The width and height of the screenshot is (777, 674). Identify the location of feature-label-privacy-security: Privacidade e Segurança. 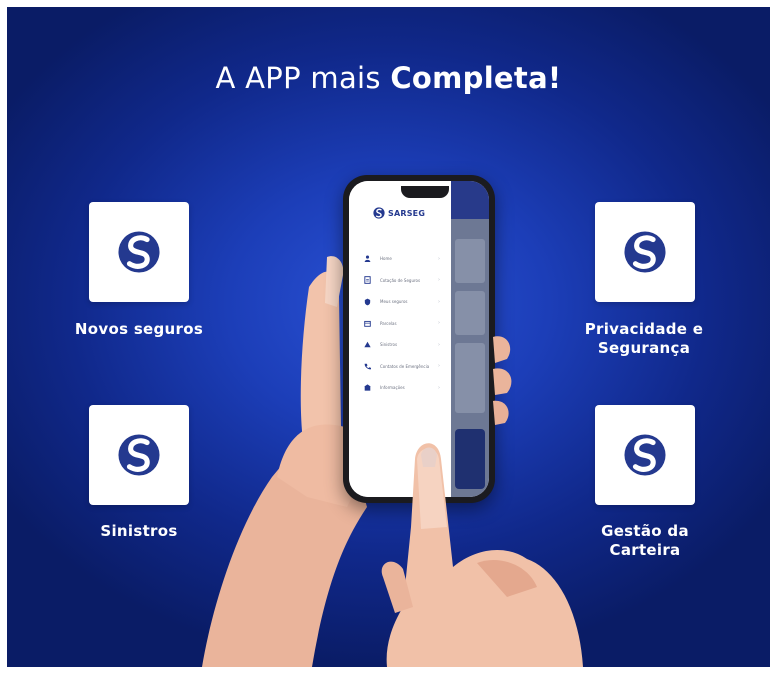
(644, 338).